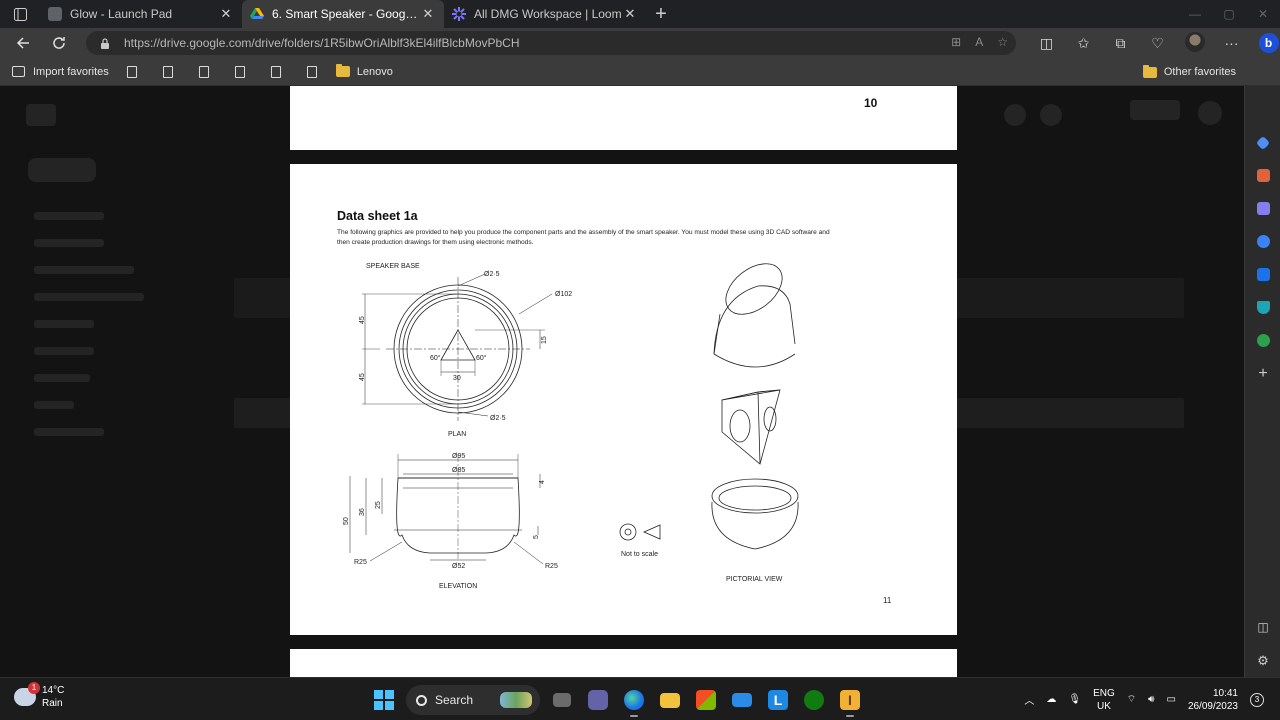 The height and width of the screenshot is (720, 1280). Describe the element at coordinates (979, 42) in the screenshot. I see `read-aloud-icon: A` at that location.